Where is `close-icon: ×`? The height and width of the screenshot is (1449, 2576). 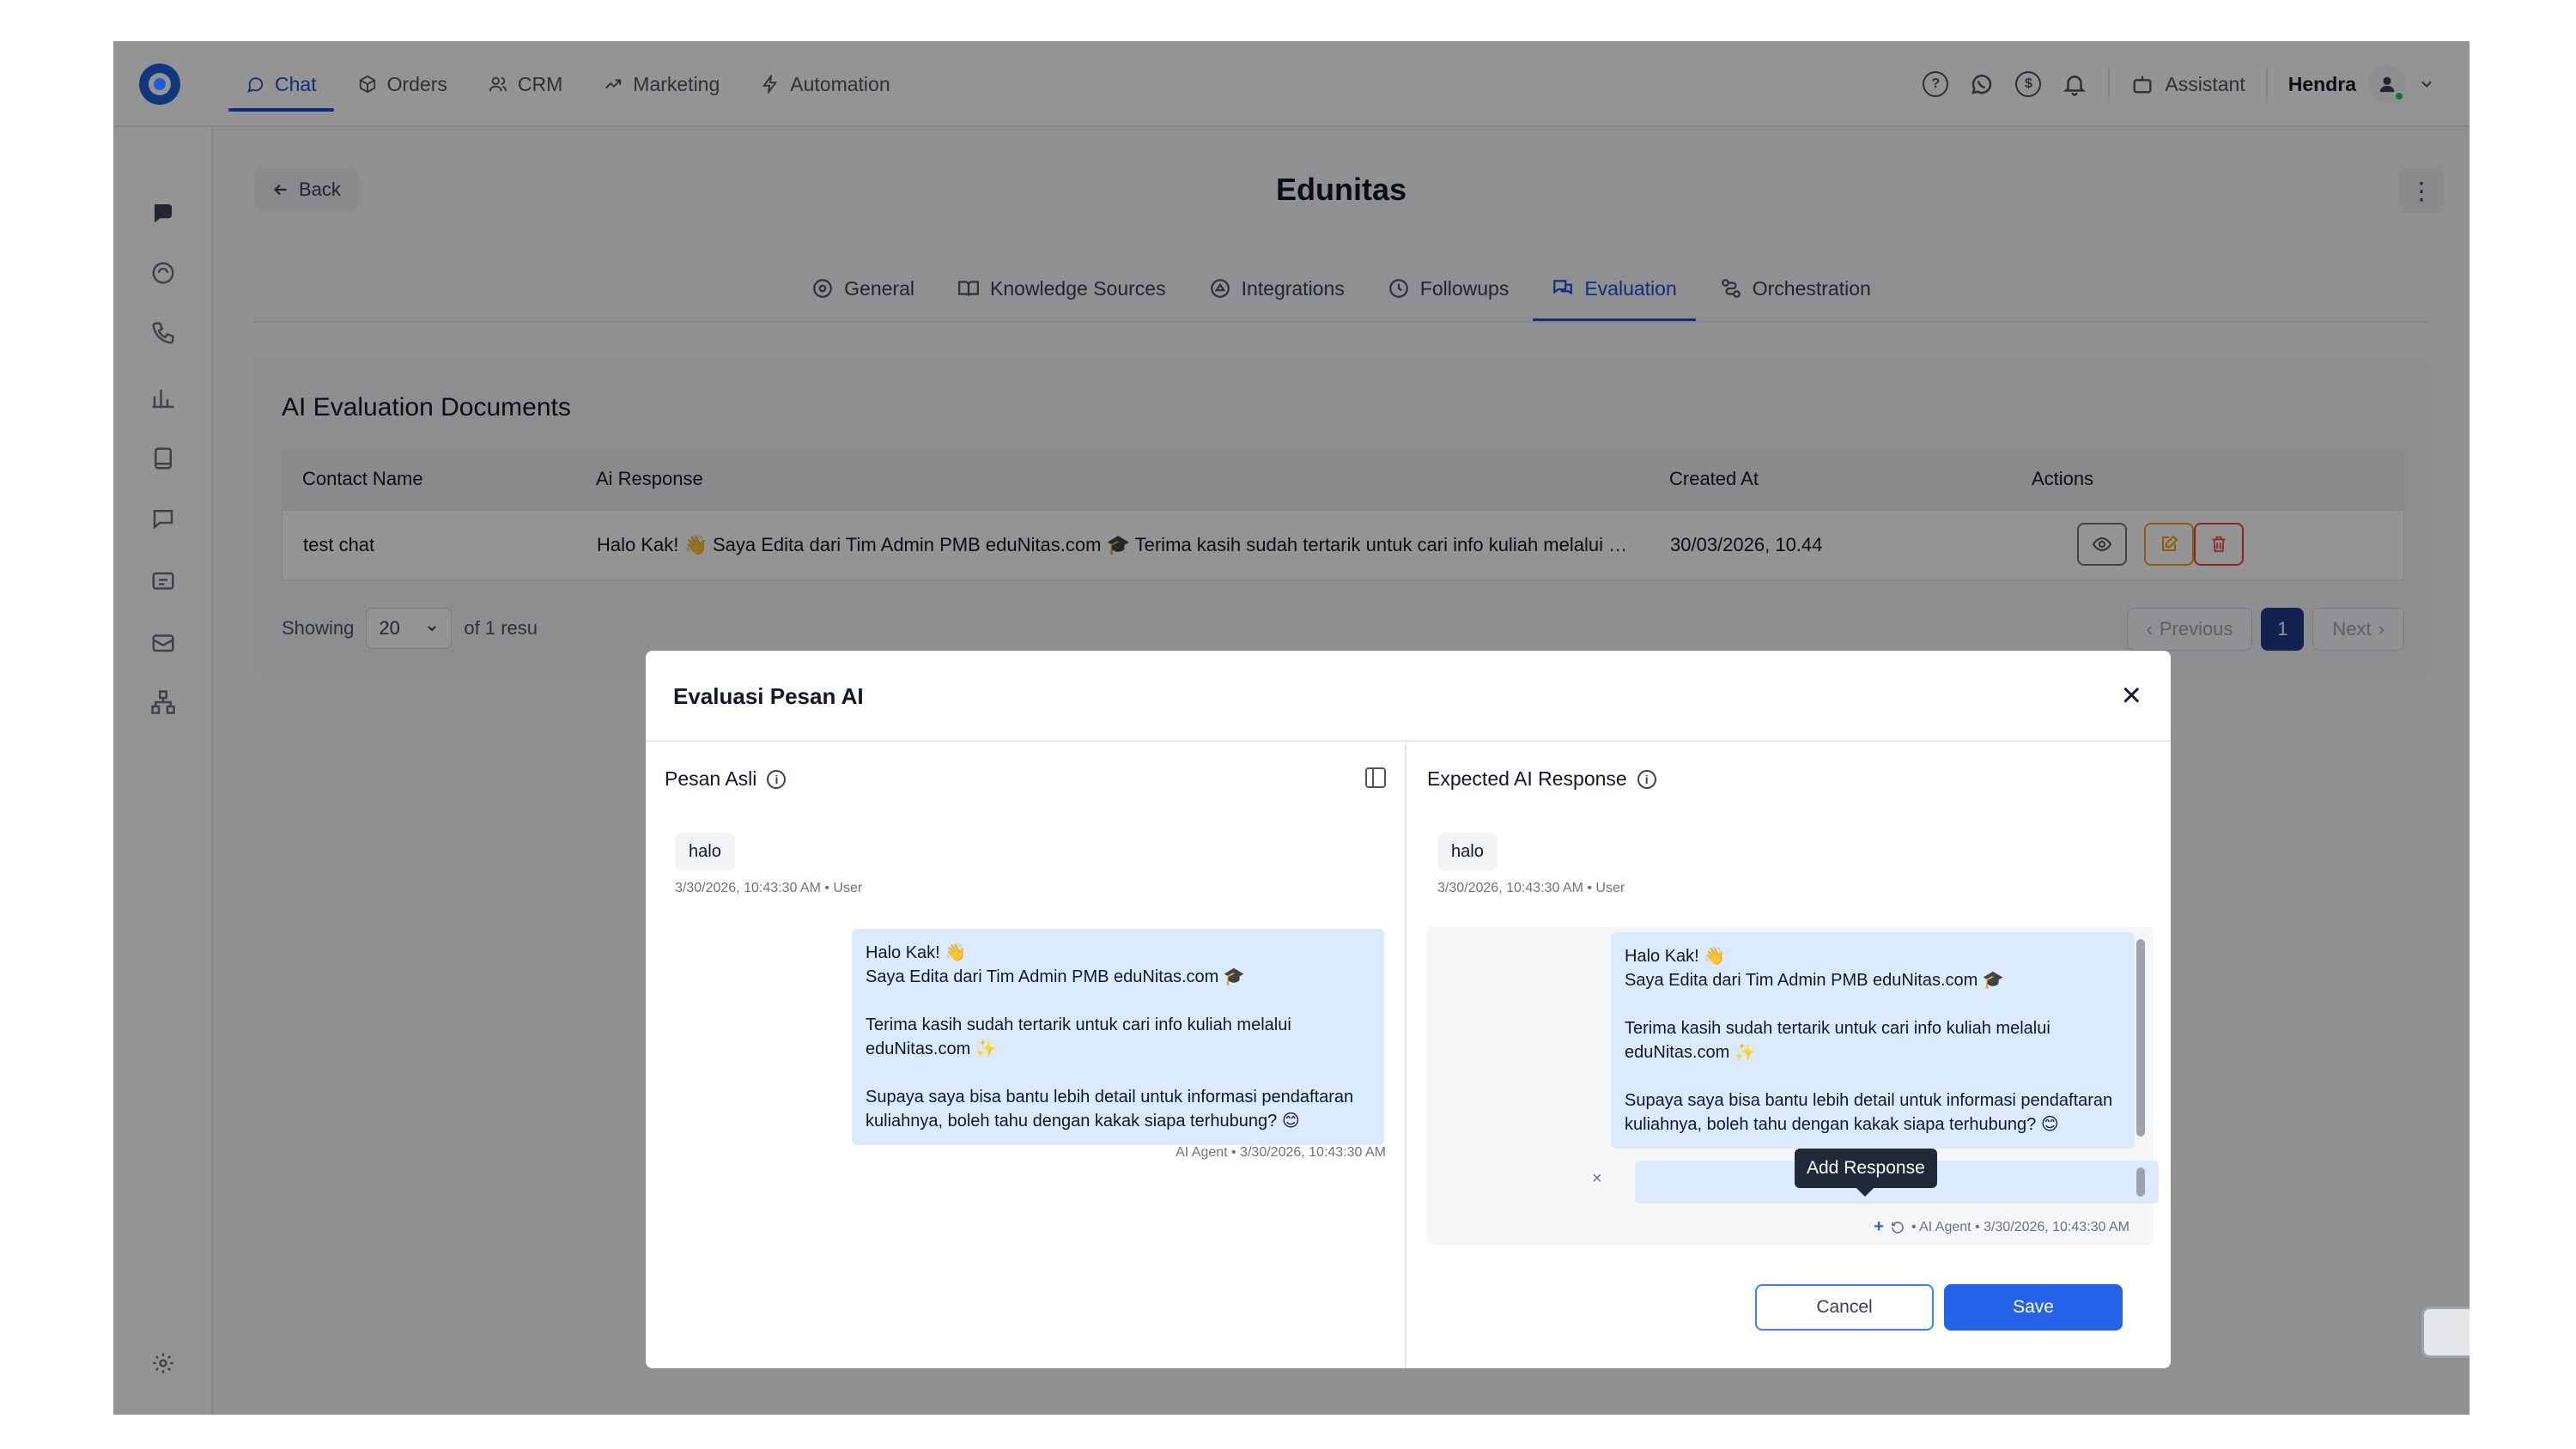 close-icon: × is located at coordinates (2132, 695).